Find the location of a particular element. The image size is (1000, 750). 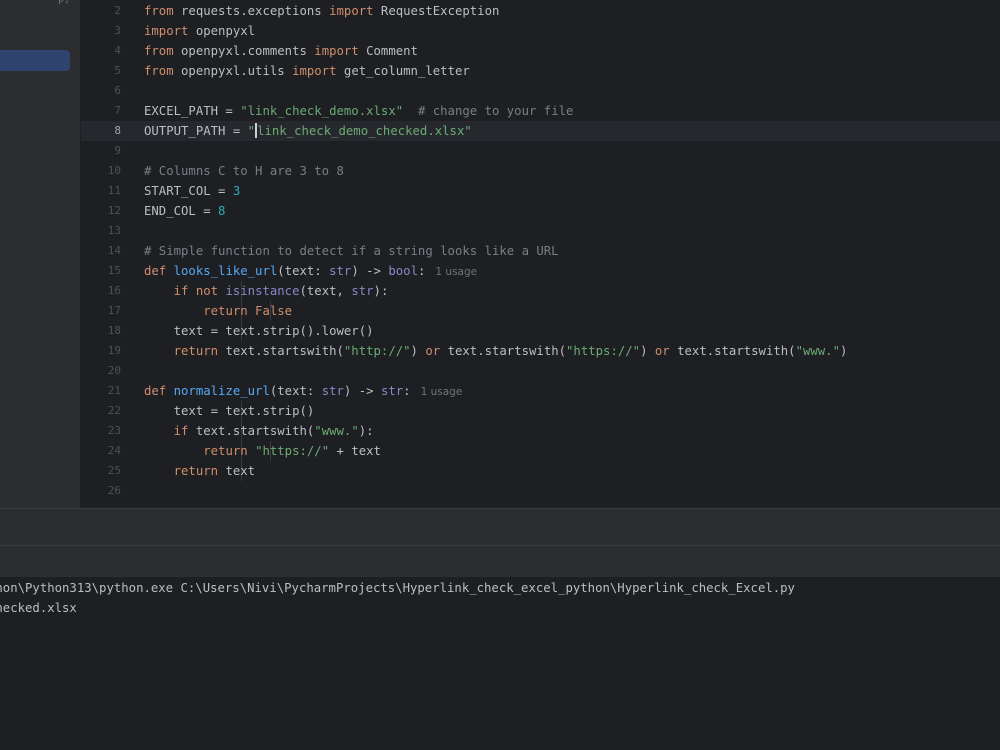

code-text: if text.startswith("www."): is located at coordinates (273, 431).